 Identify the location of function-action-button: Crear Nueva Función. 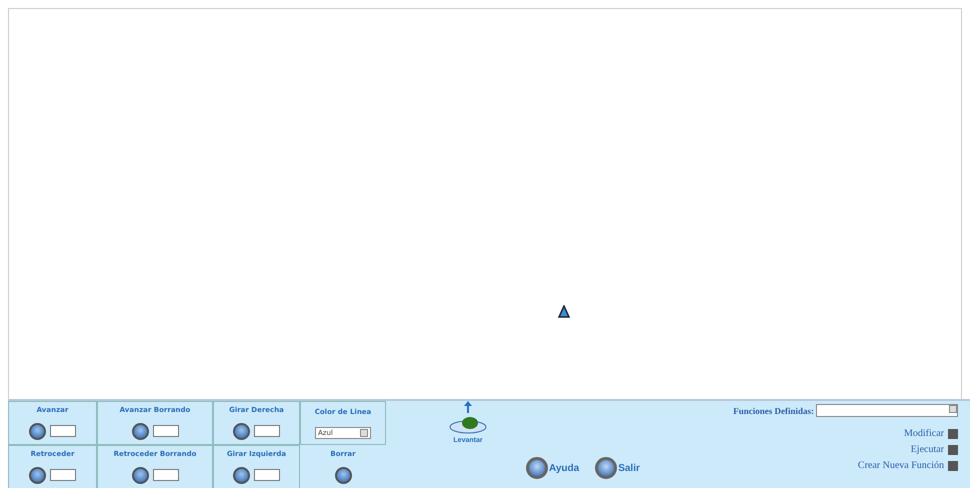
(901, 465).